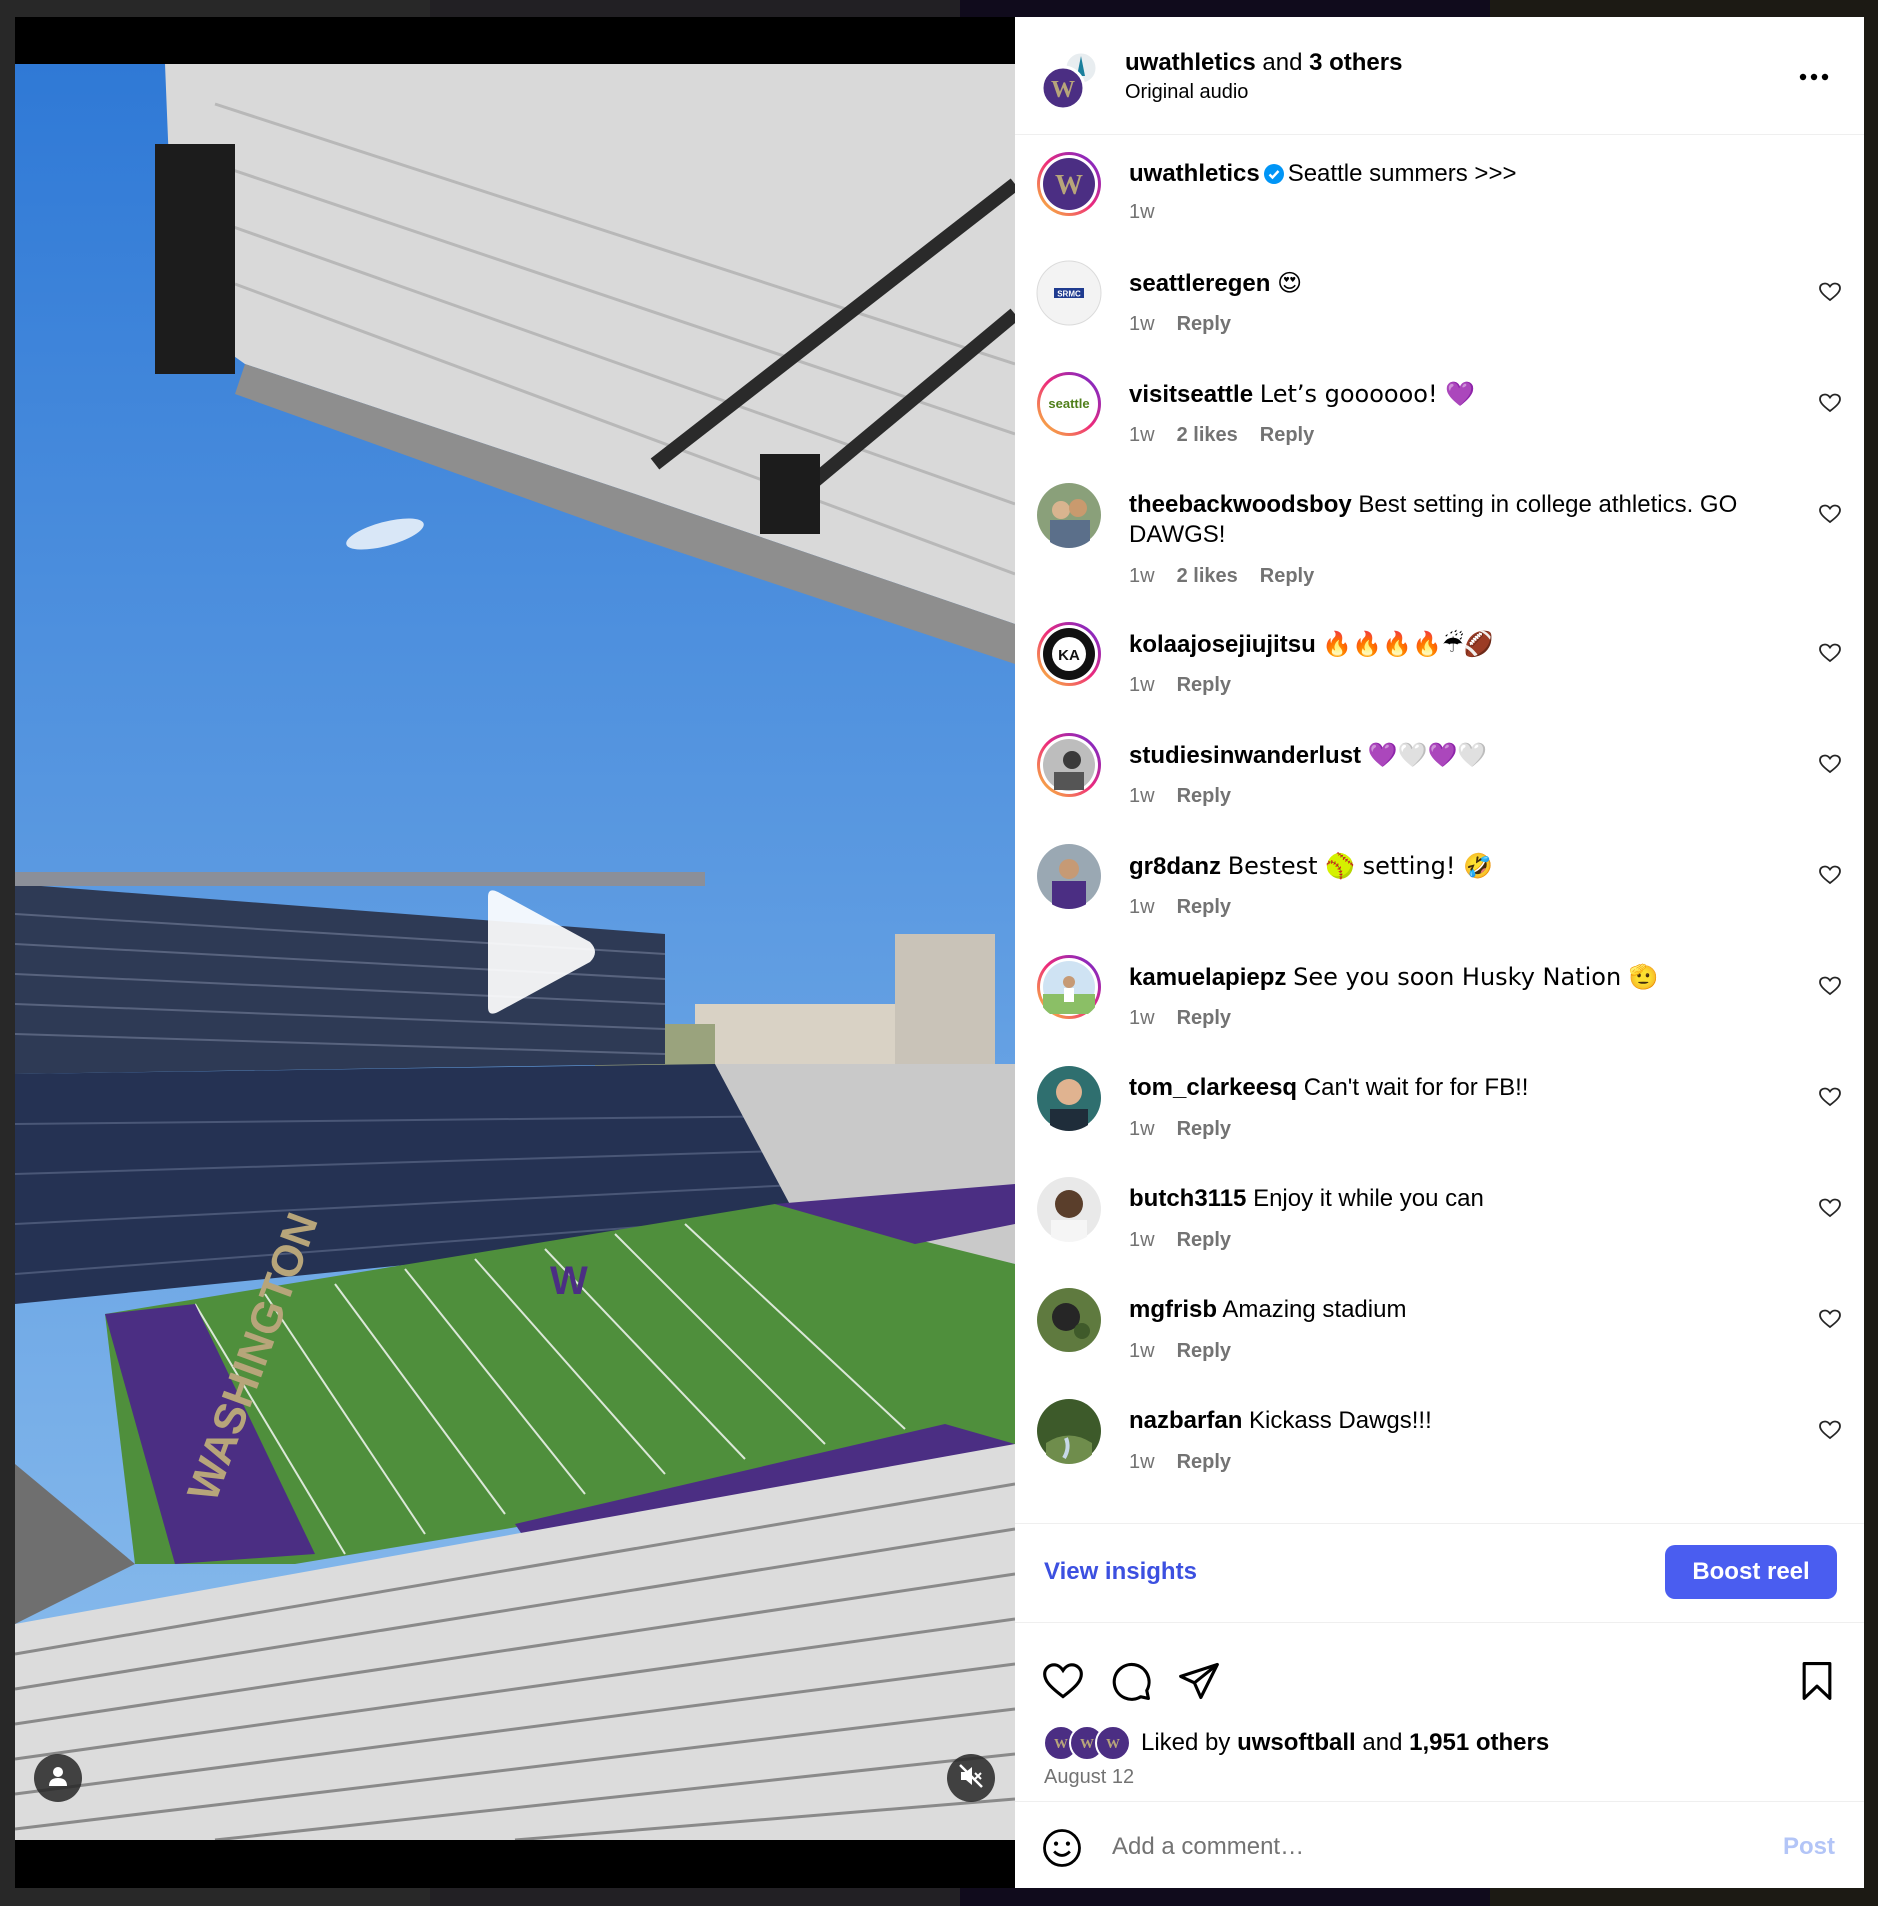 This screenshot has height=1906, width=1878. I want to click on comment-input, so click(1422, 1847).